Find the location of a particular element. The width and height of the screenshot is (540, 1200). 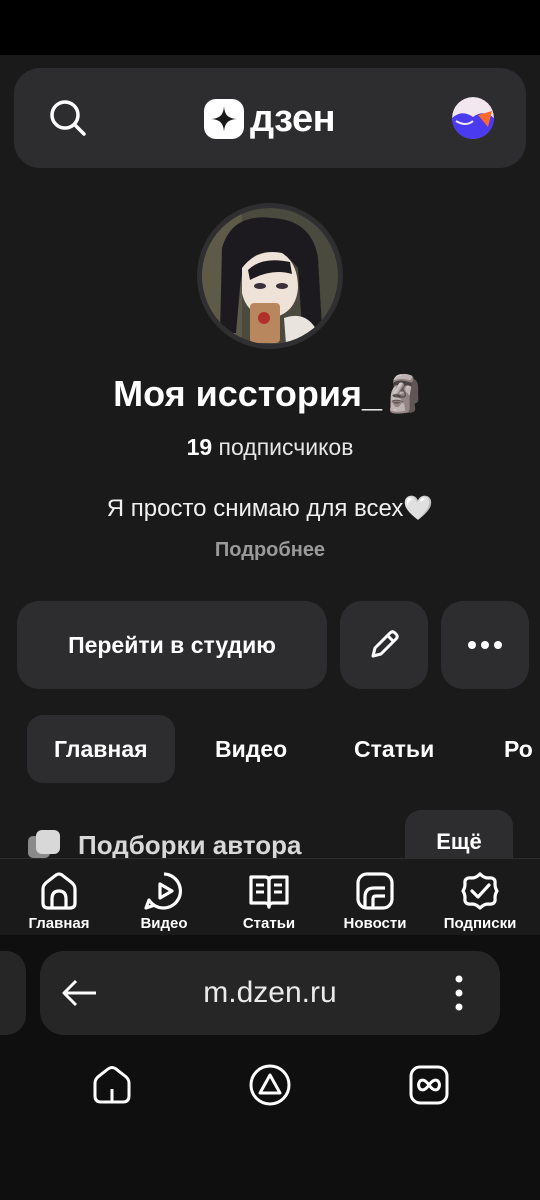

dzen-star-icon is located at coordinates (224, 119).